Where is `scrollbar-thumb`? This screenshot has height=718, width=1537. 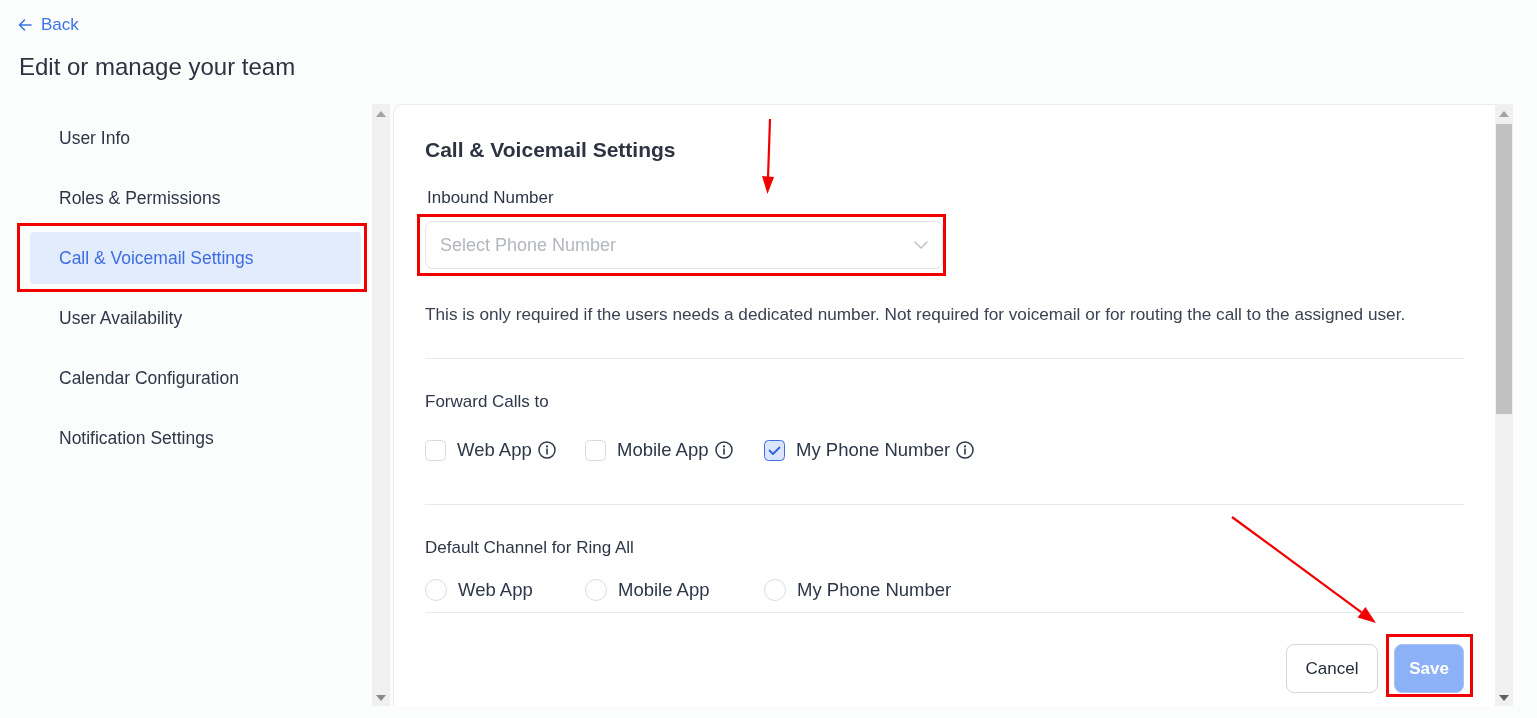
scrollbar-thumb is located at coordinates (1504, 269).